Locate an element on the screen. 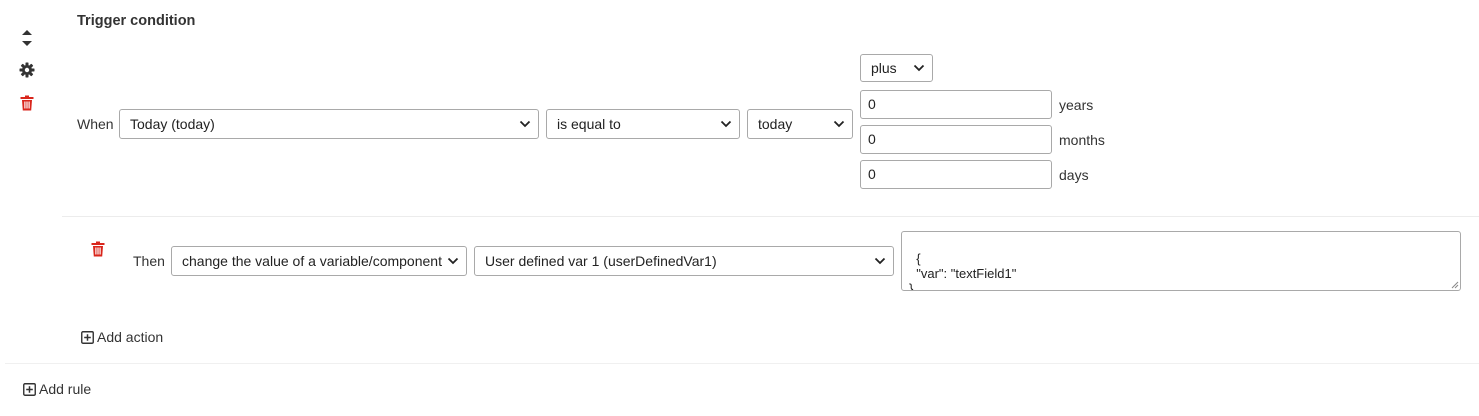  action-target-select: User defined var 1 (userDefinedVar1) is located at coordinates (684, 261).